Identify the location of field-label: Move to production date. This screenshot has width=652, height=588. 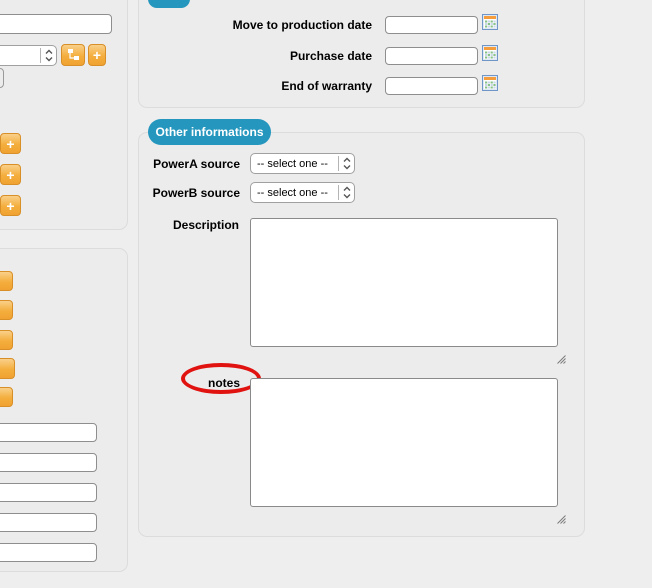
(302, 25).